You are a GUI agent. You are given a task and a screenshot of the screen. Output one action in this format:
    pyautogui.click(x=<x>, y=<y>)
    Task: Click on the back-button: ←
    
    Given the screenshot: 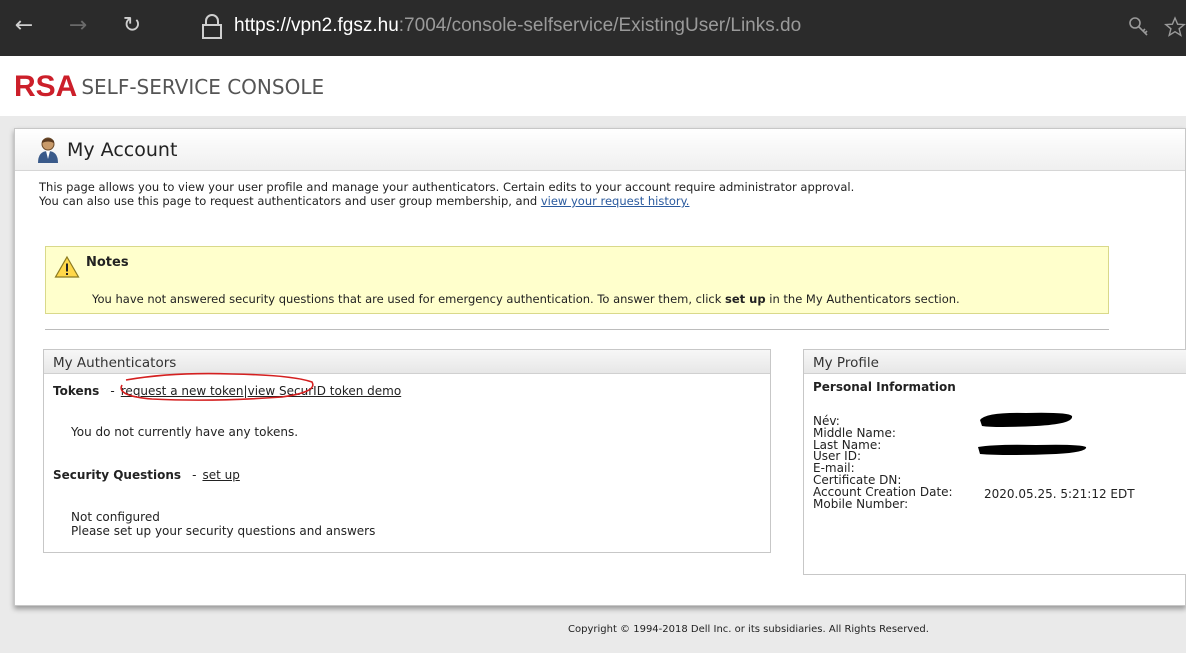 What is the action you would take?
    pyautogui.click(x=24, y=26)
    